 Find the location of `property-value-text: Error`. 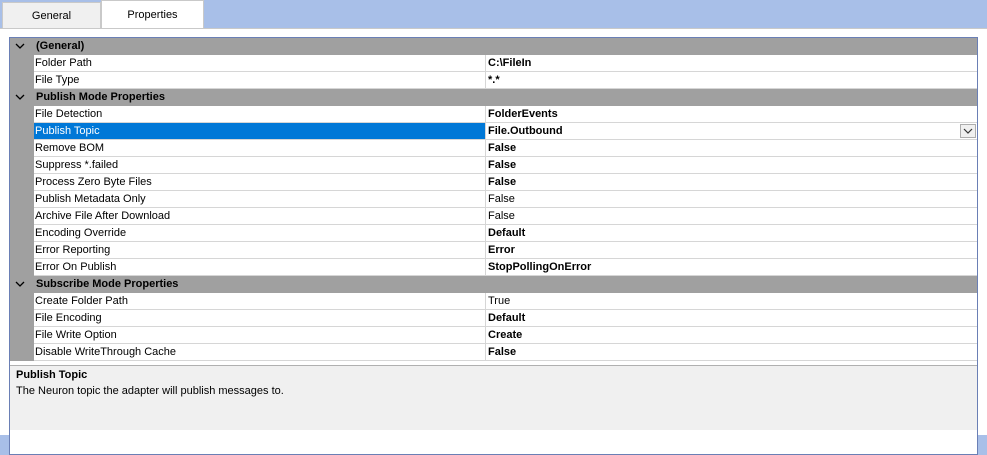

property-value-text: Error is located at coordinates (501, 250).